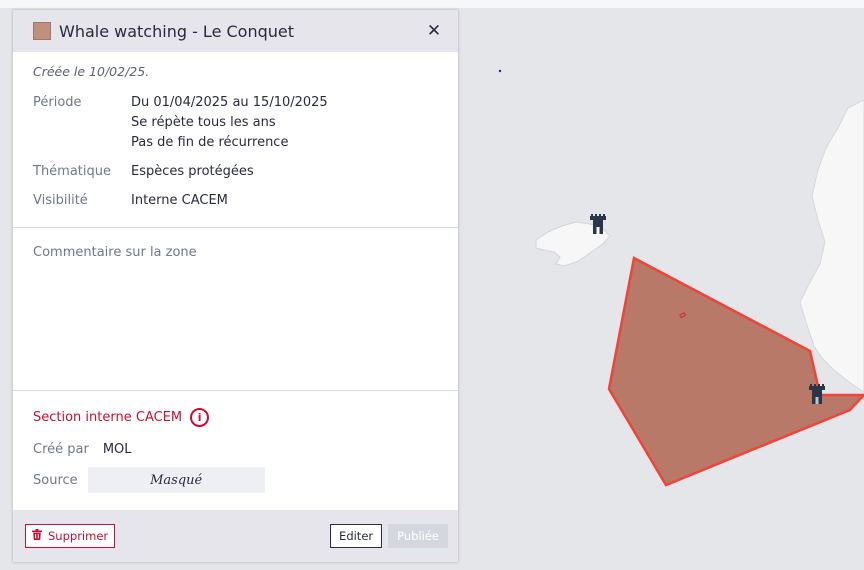 The image size is (864, 570). I want to click on trash-icon, so click(37, 536).